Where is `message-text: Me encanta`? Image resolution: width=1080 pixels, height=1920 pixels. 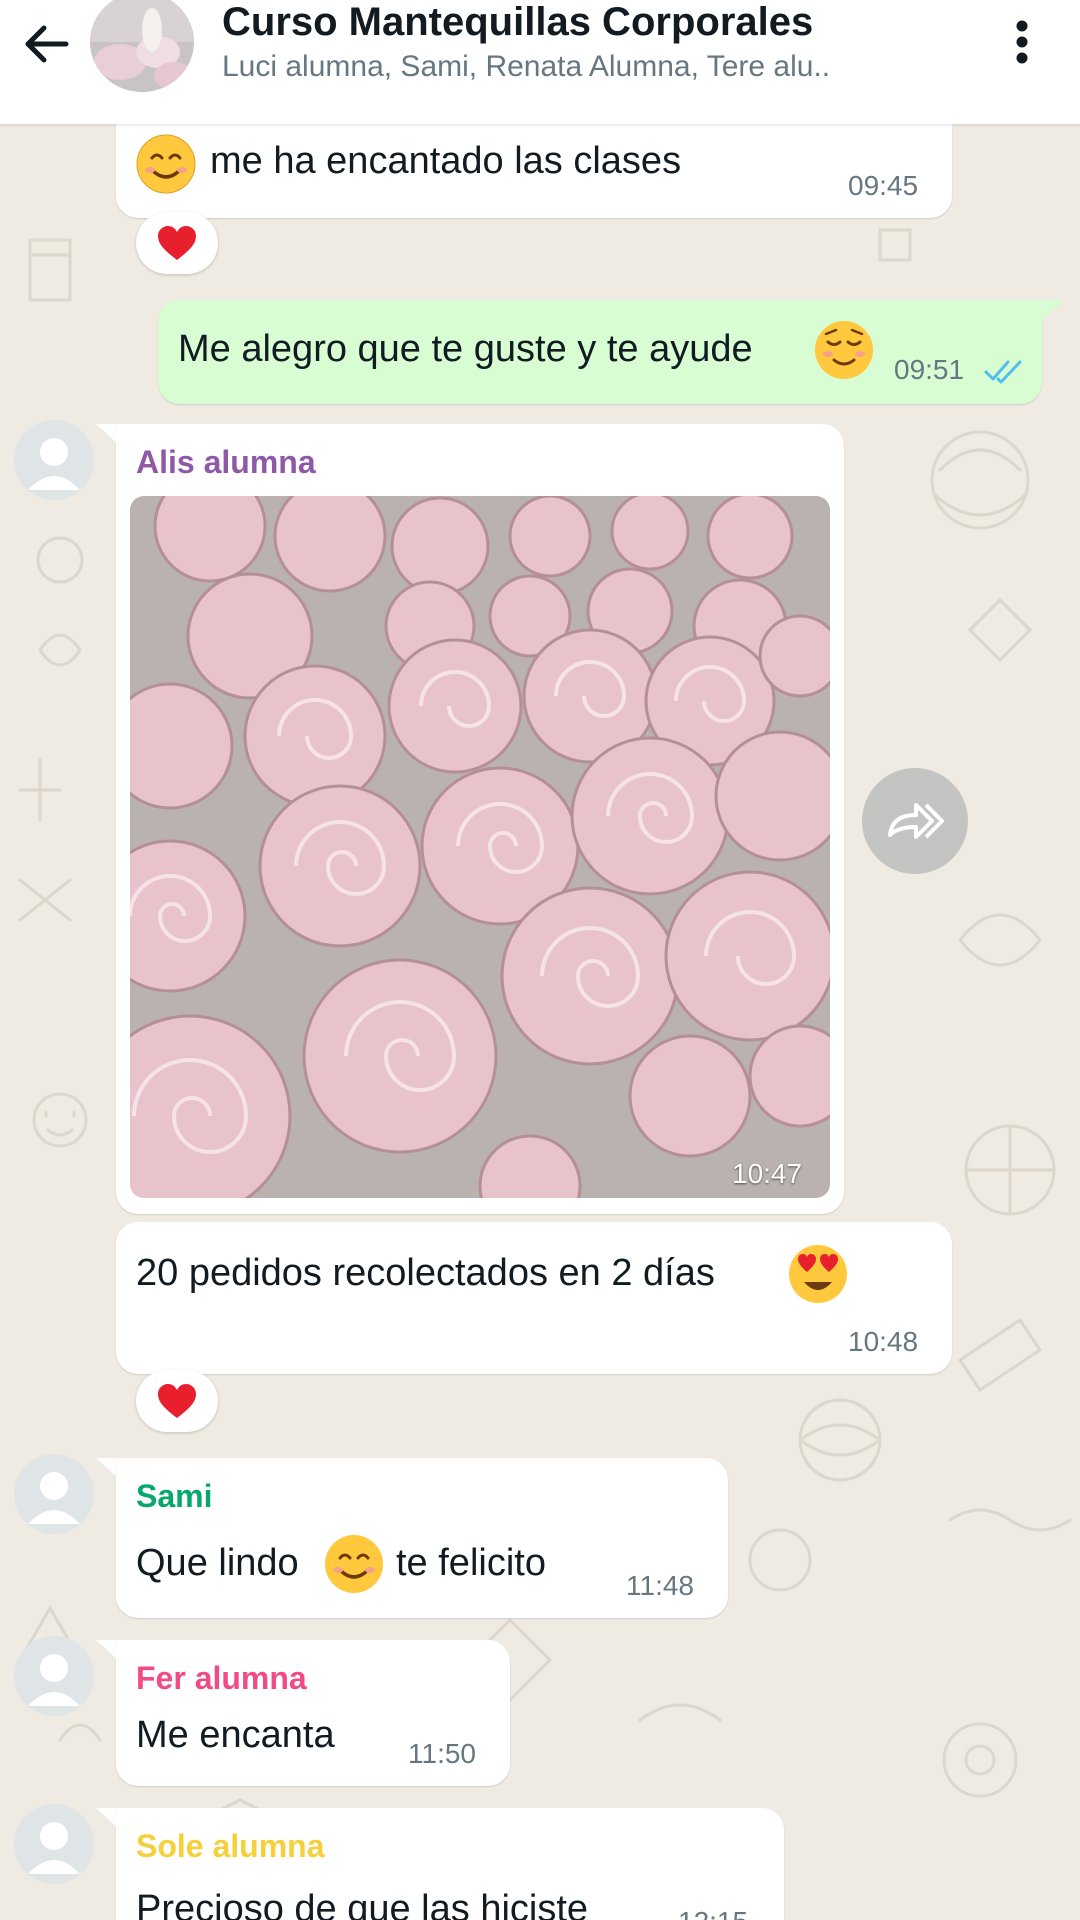 message-text: Me encanta is located at coordinates (235, 1735).